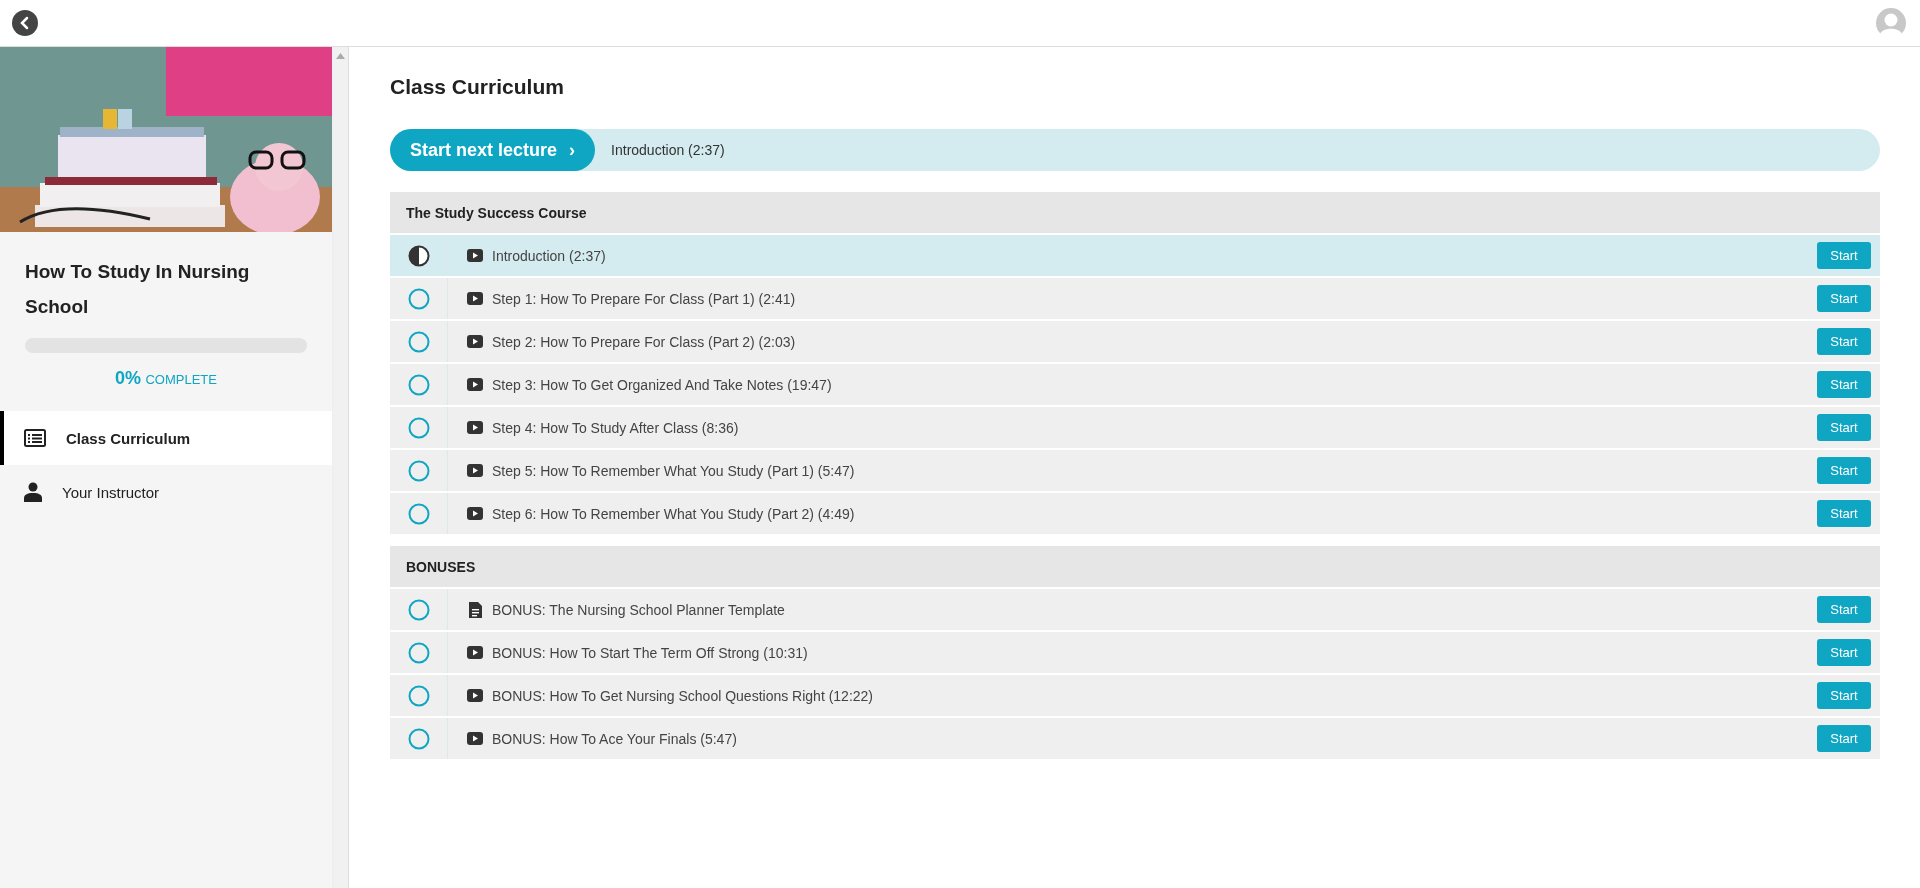  Describe the element at coordinates (1135, 428) in the screenshot. I see `lecture-row: Step 4: How To Study After Class (8:36) Start` at that location.